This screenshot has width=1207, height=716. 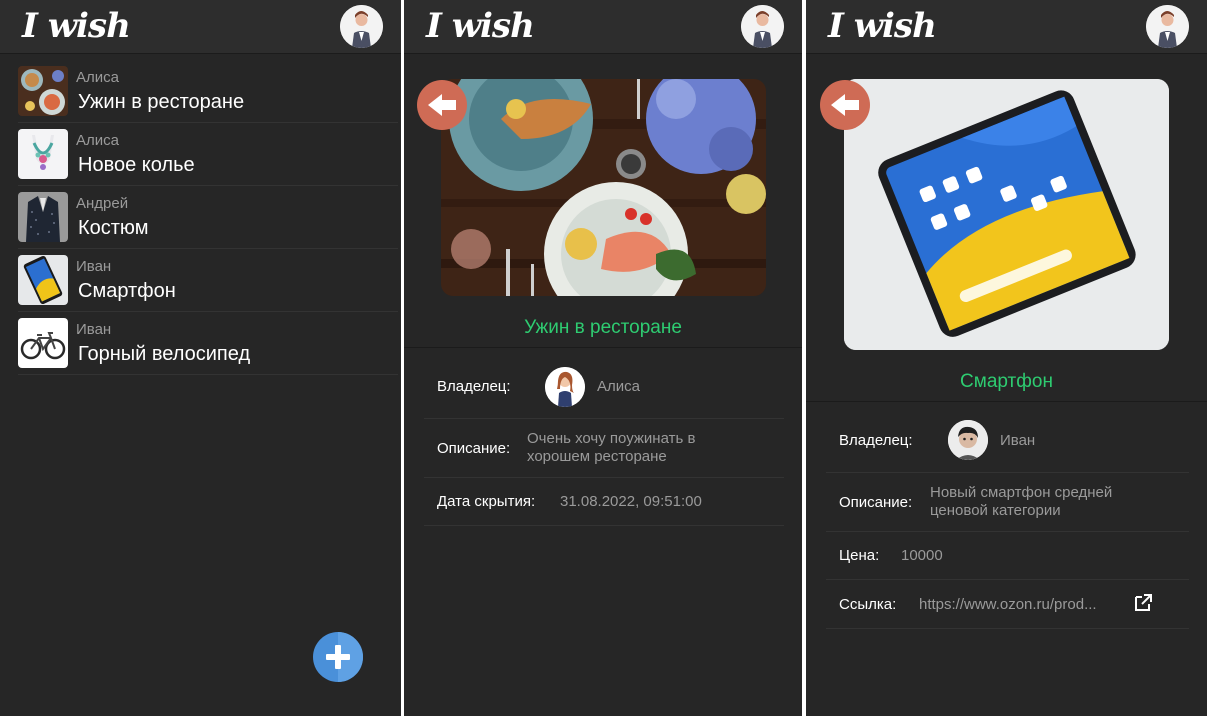 I want to click on wish-title: Смартфон, so click(x=1006, y=381).